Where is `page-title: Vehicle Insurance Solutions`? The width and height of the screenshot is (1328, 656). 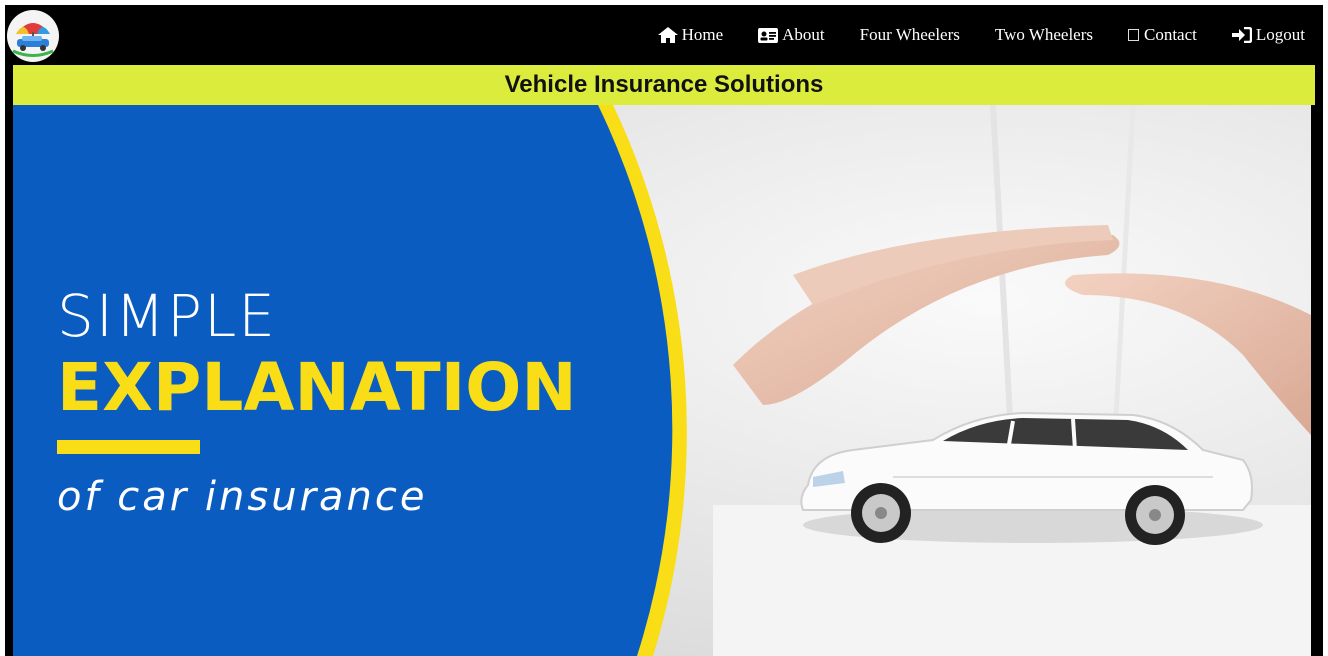 page-title: Vehicle Insurance Solutions is located at coordinates (664, 84).